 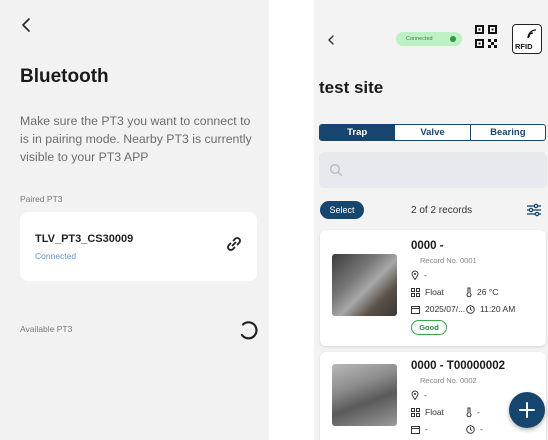 What do you see at coordinates (249, 330) in the screenshot?
I see `loading-spinner-icon` at bounding box center [249, 330].